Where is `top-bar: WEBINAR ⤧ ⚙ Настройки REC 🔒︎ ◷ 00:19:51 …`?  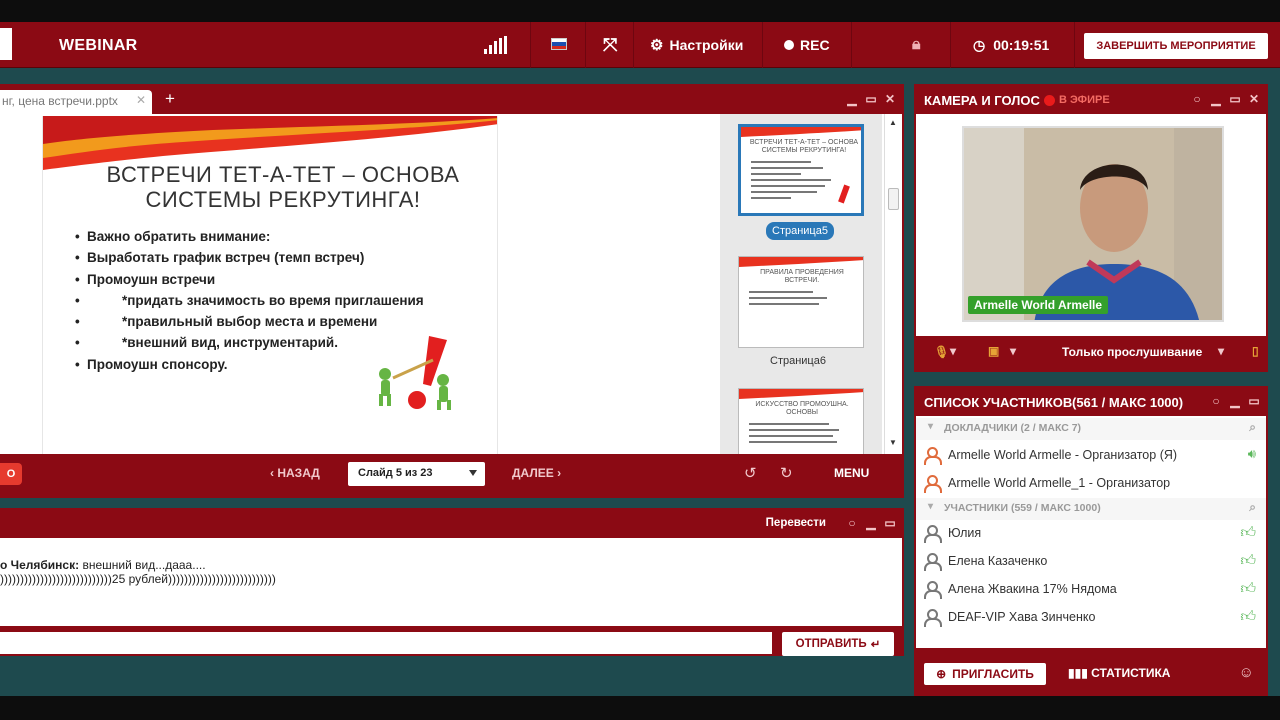
top-bar: WEBINAR ⤧ ⚙ Настройки REC 🔒︎ ◷ 00:19:51 … is located at coordinates (640, 45).